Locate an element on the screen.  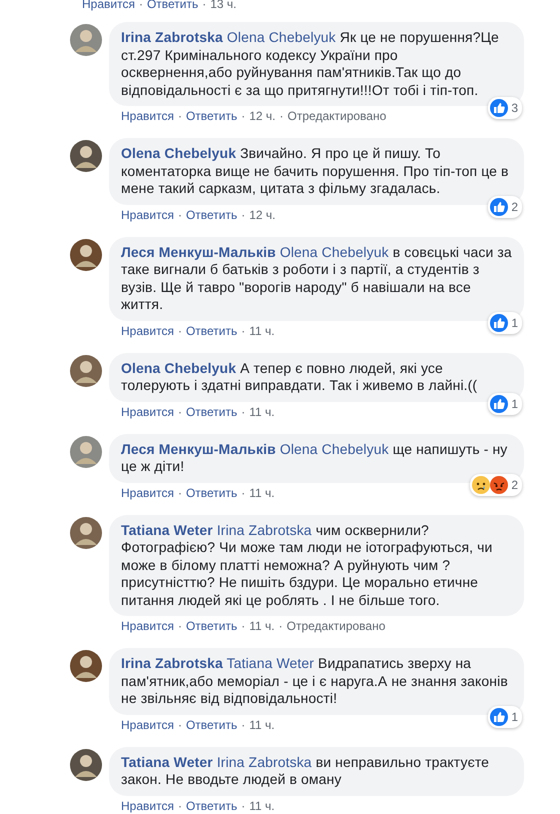
comment-text: Olena Chebelyuk Звичайно. Я про це й пишу. То коментаторка вище не бачить порушення. Про тіп-топ це в мене такий сарказм, цитата з фільму згадалась. is located at coordinates (315, 171).